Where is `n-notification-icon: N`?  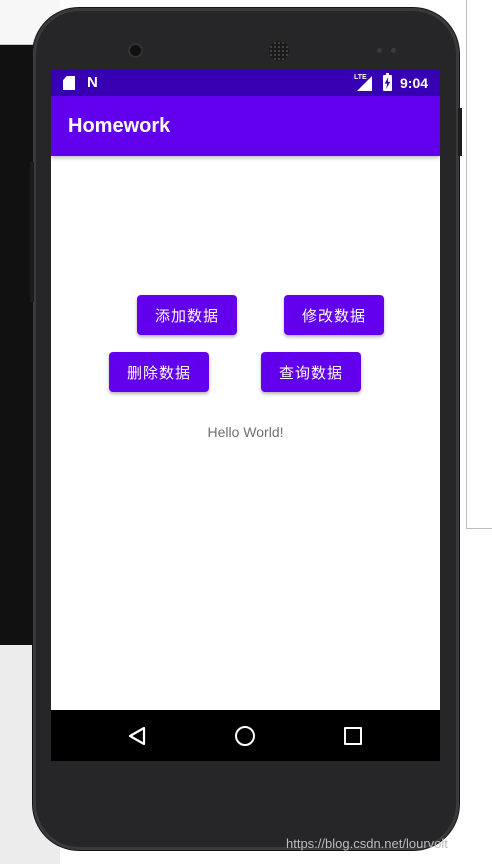 n-notification-icon: N is located at coordinates (92, 82).